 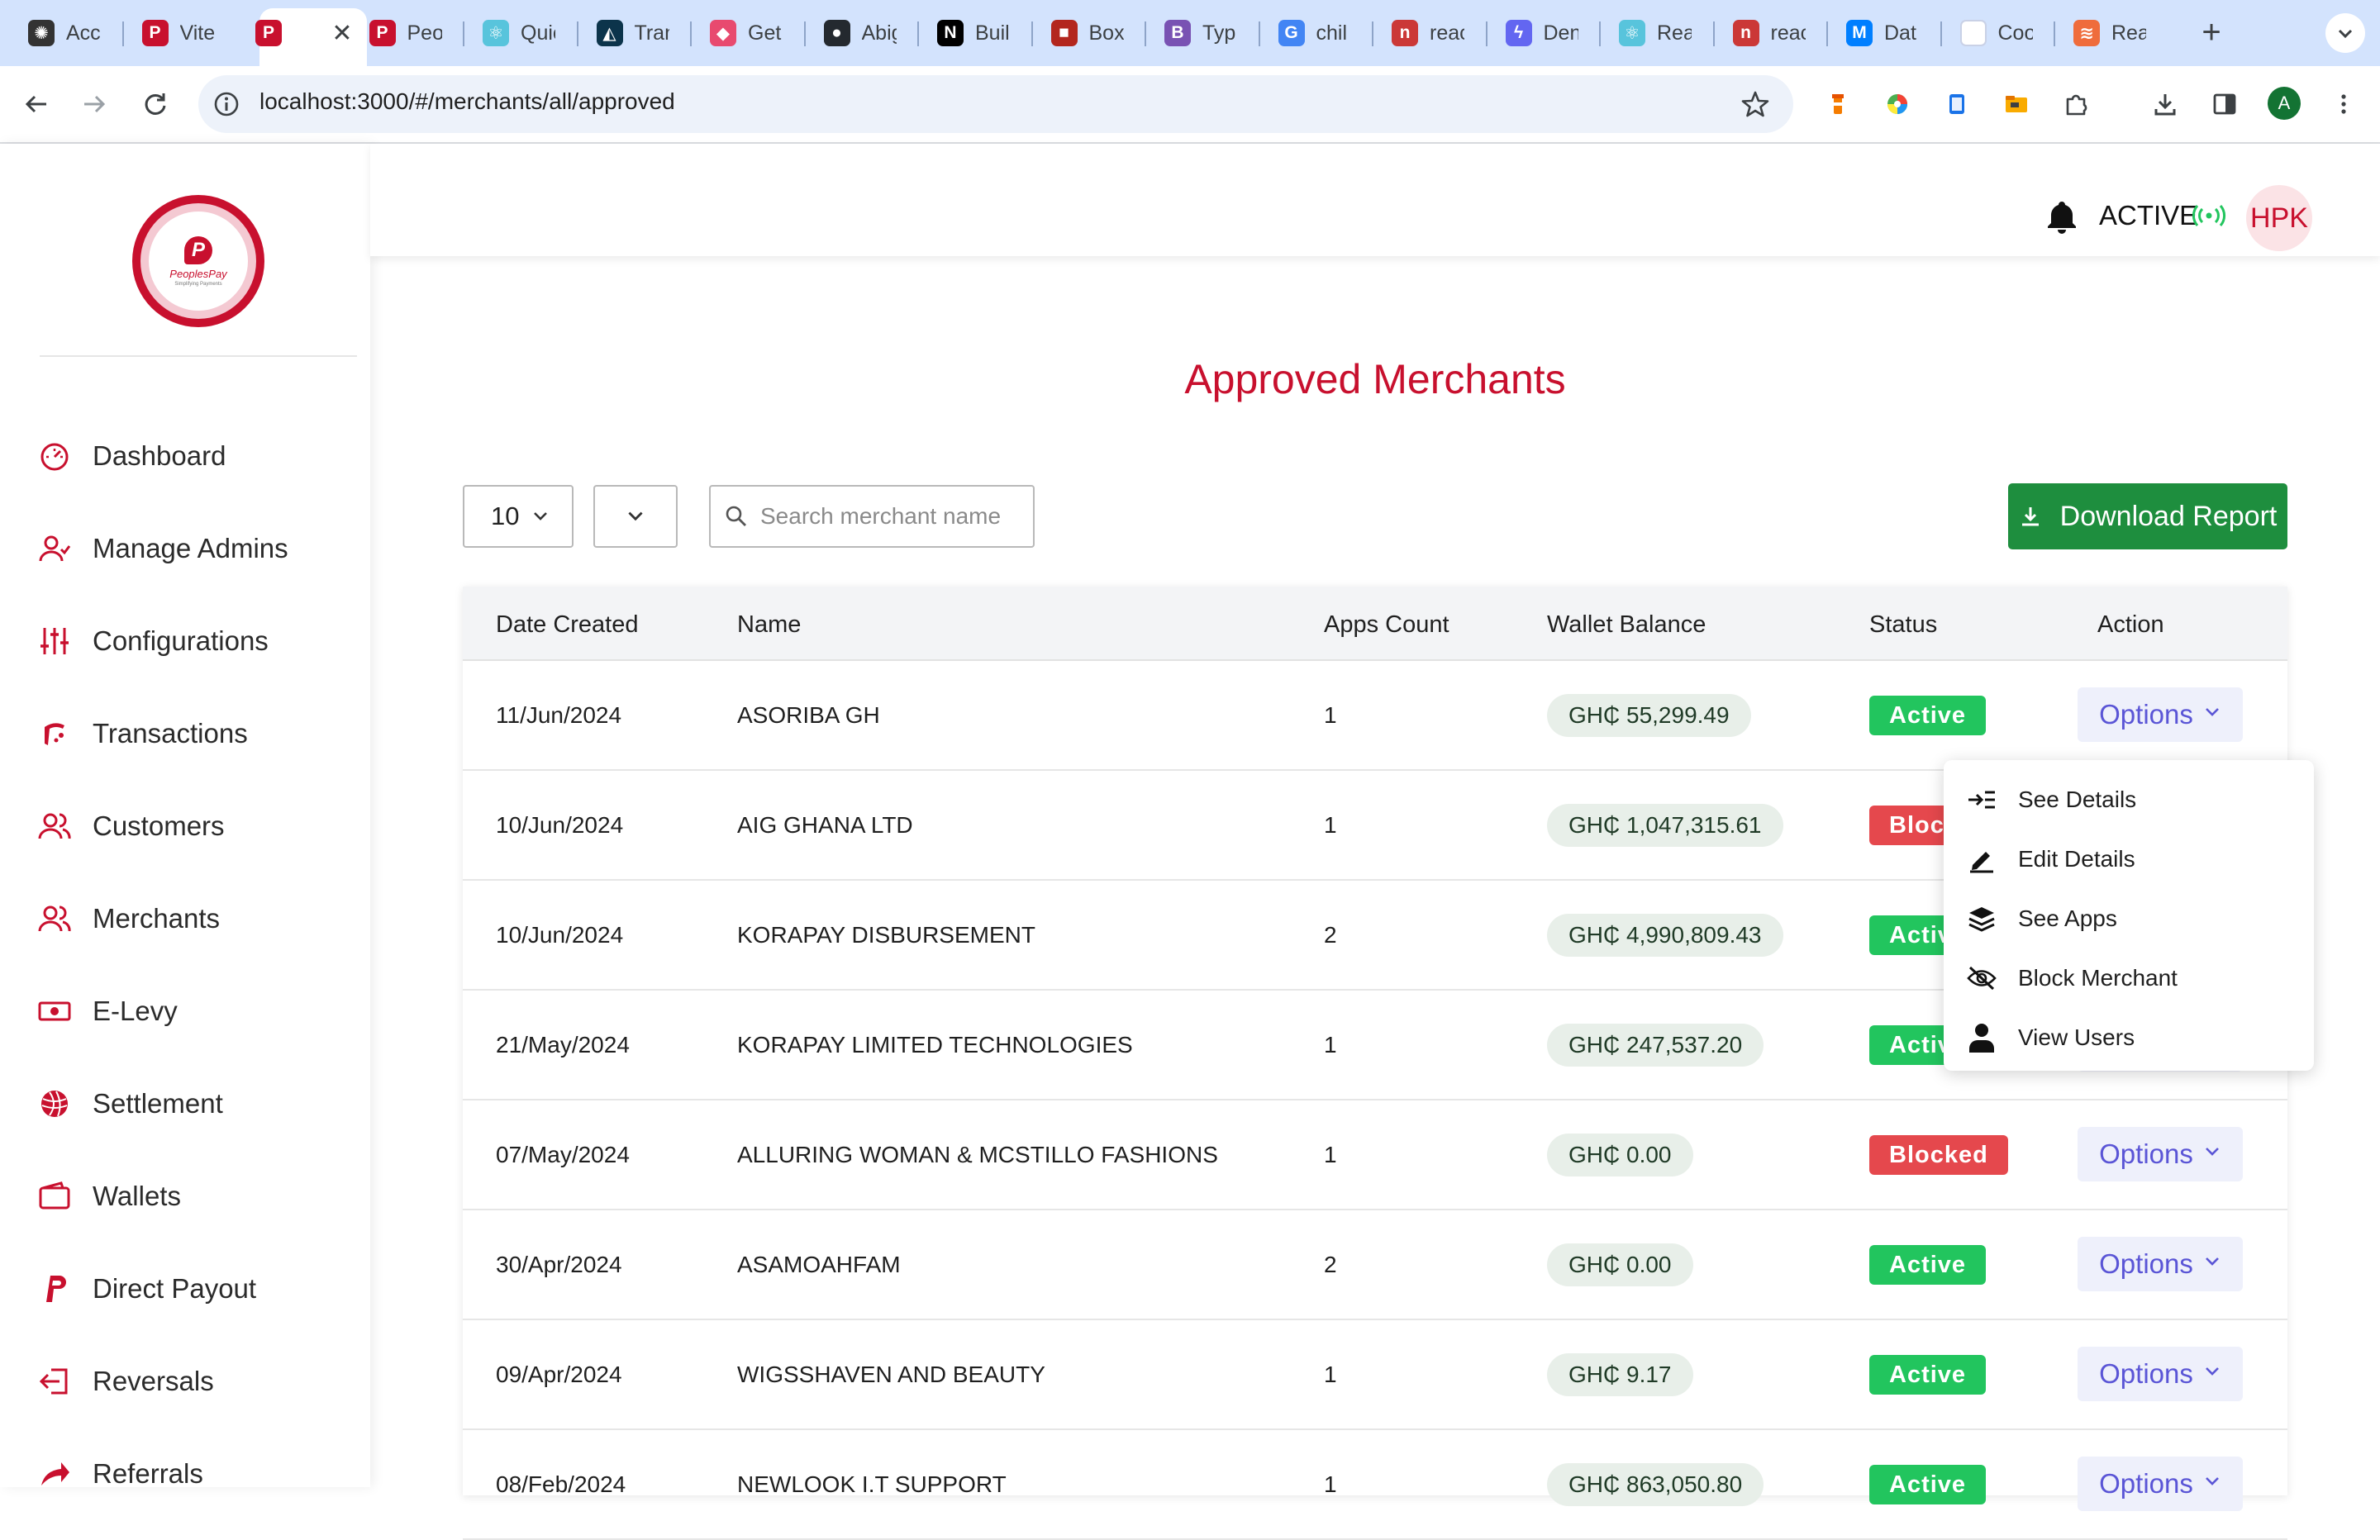 I want to click on extensions-puzzle-icon, so click(x=2076, y=104).